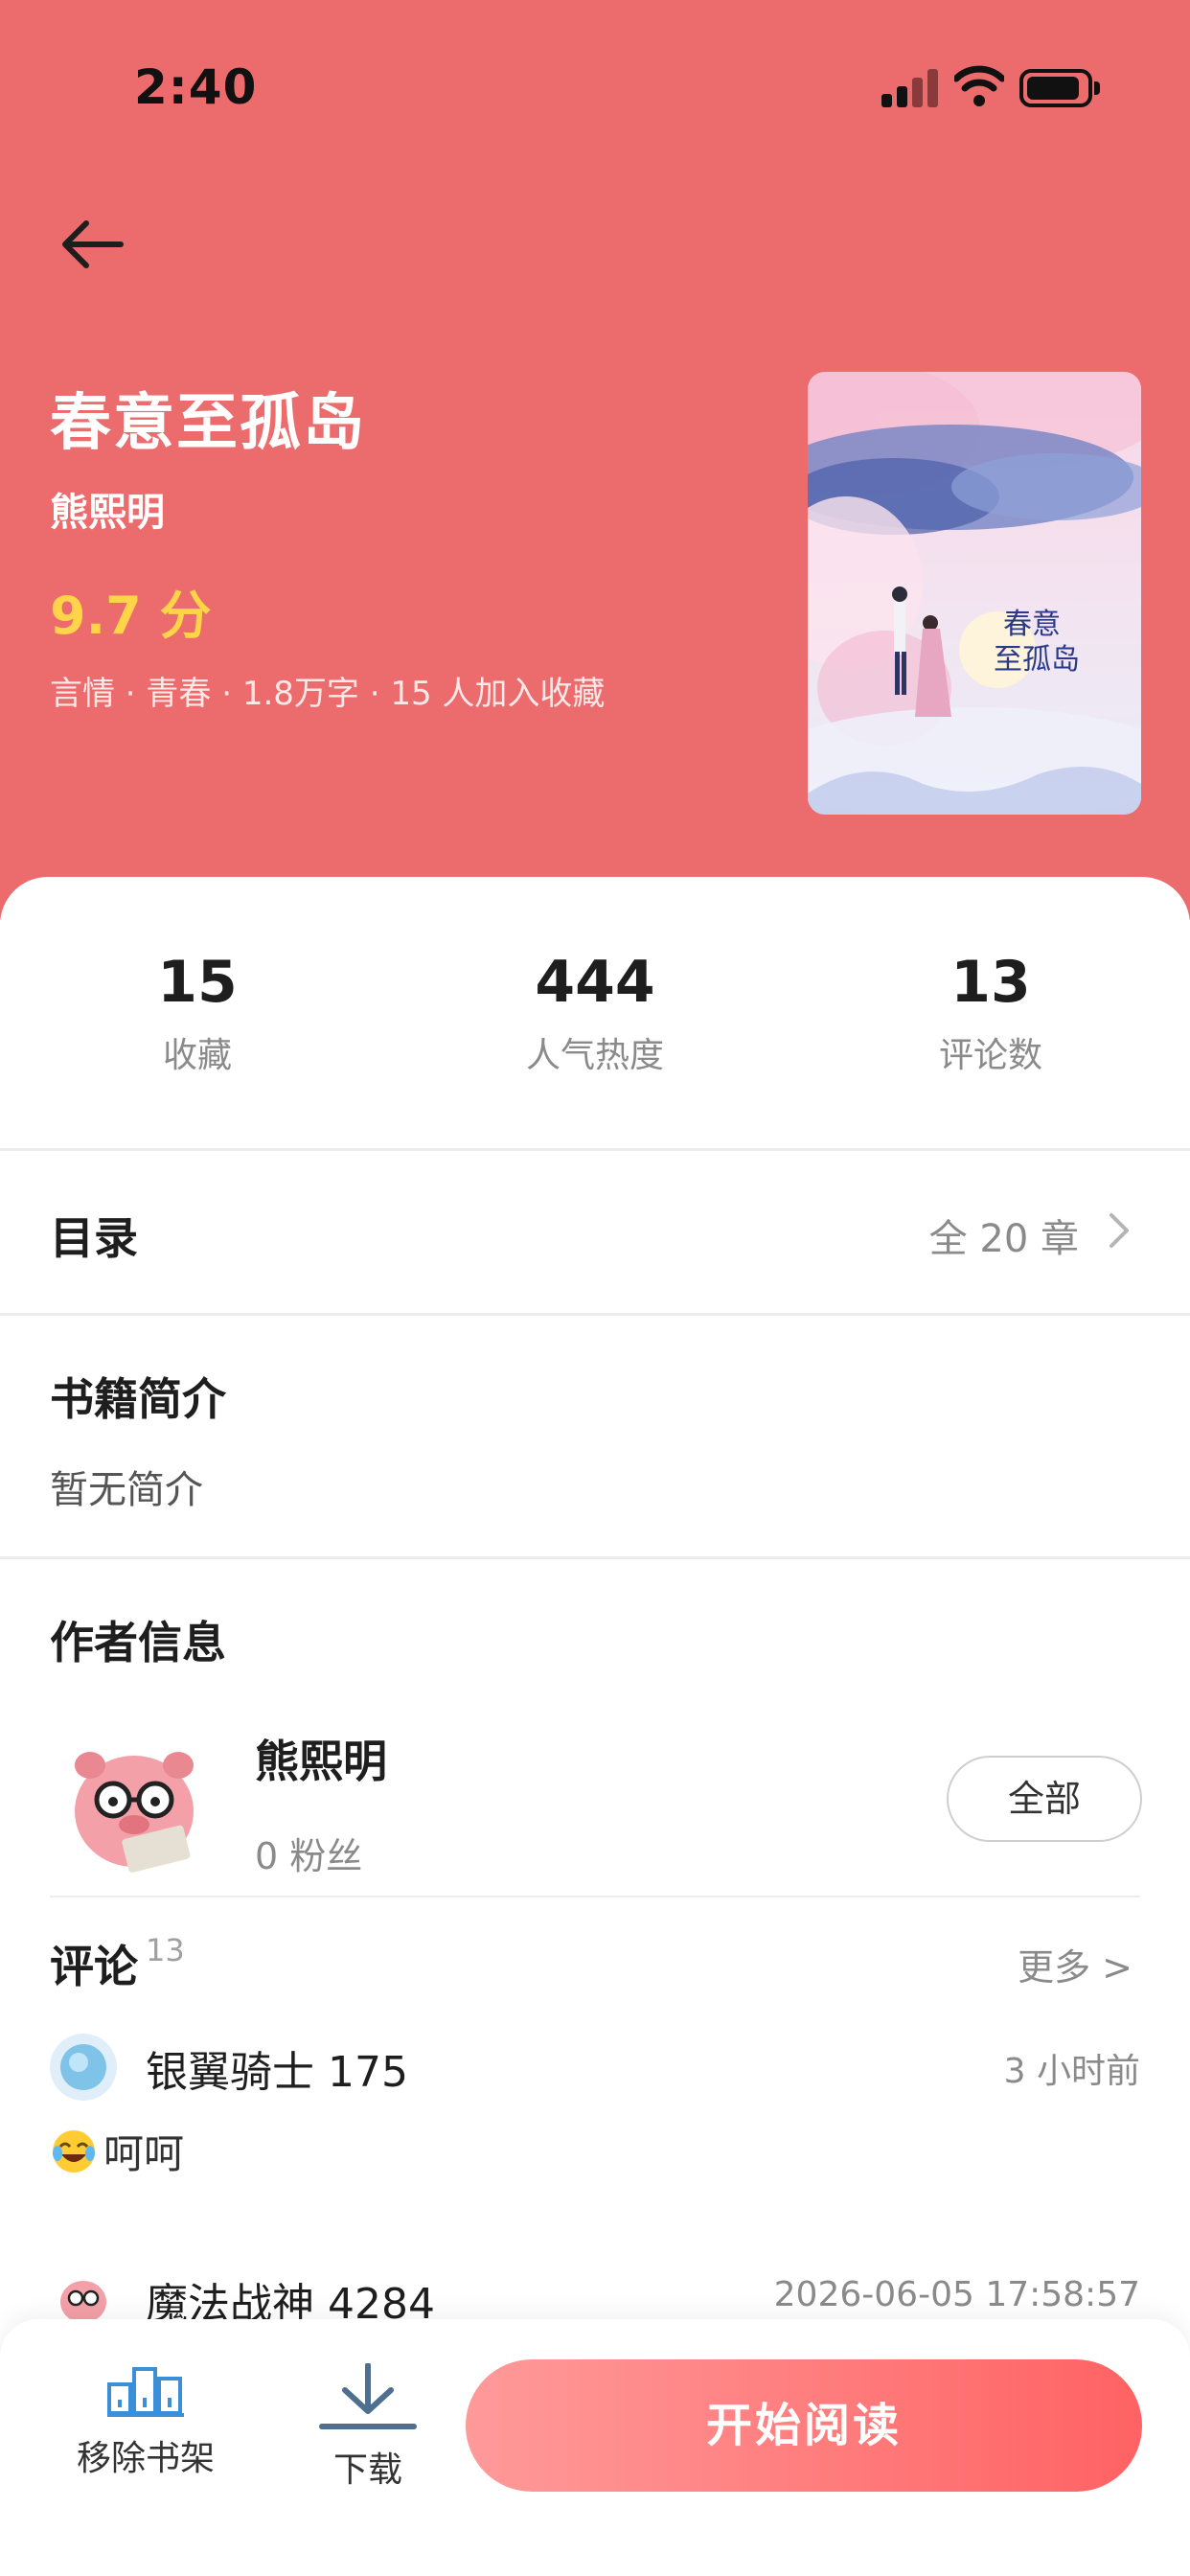  I want to click on author-avatar, so click(134, 1801).